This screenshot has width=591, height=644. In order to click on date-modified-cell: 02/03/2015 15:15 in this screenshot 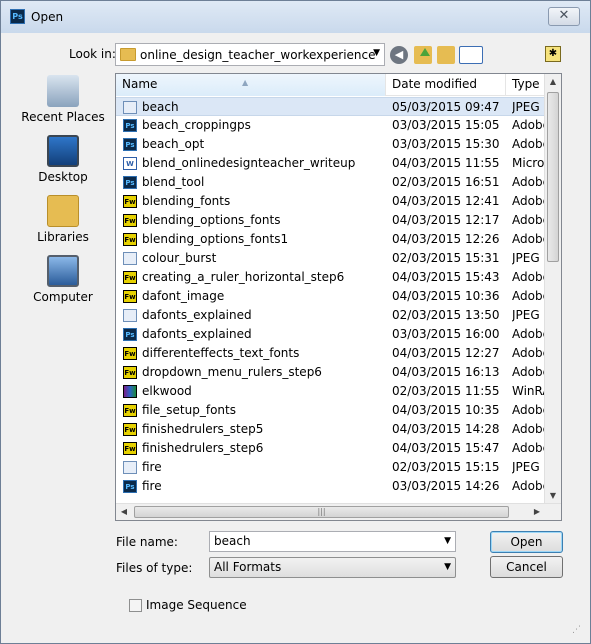, I will do `click(446, 467)`.